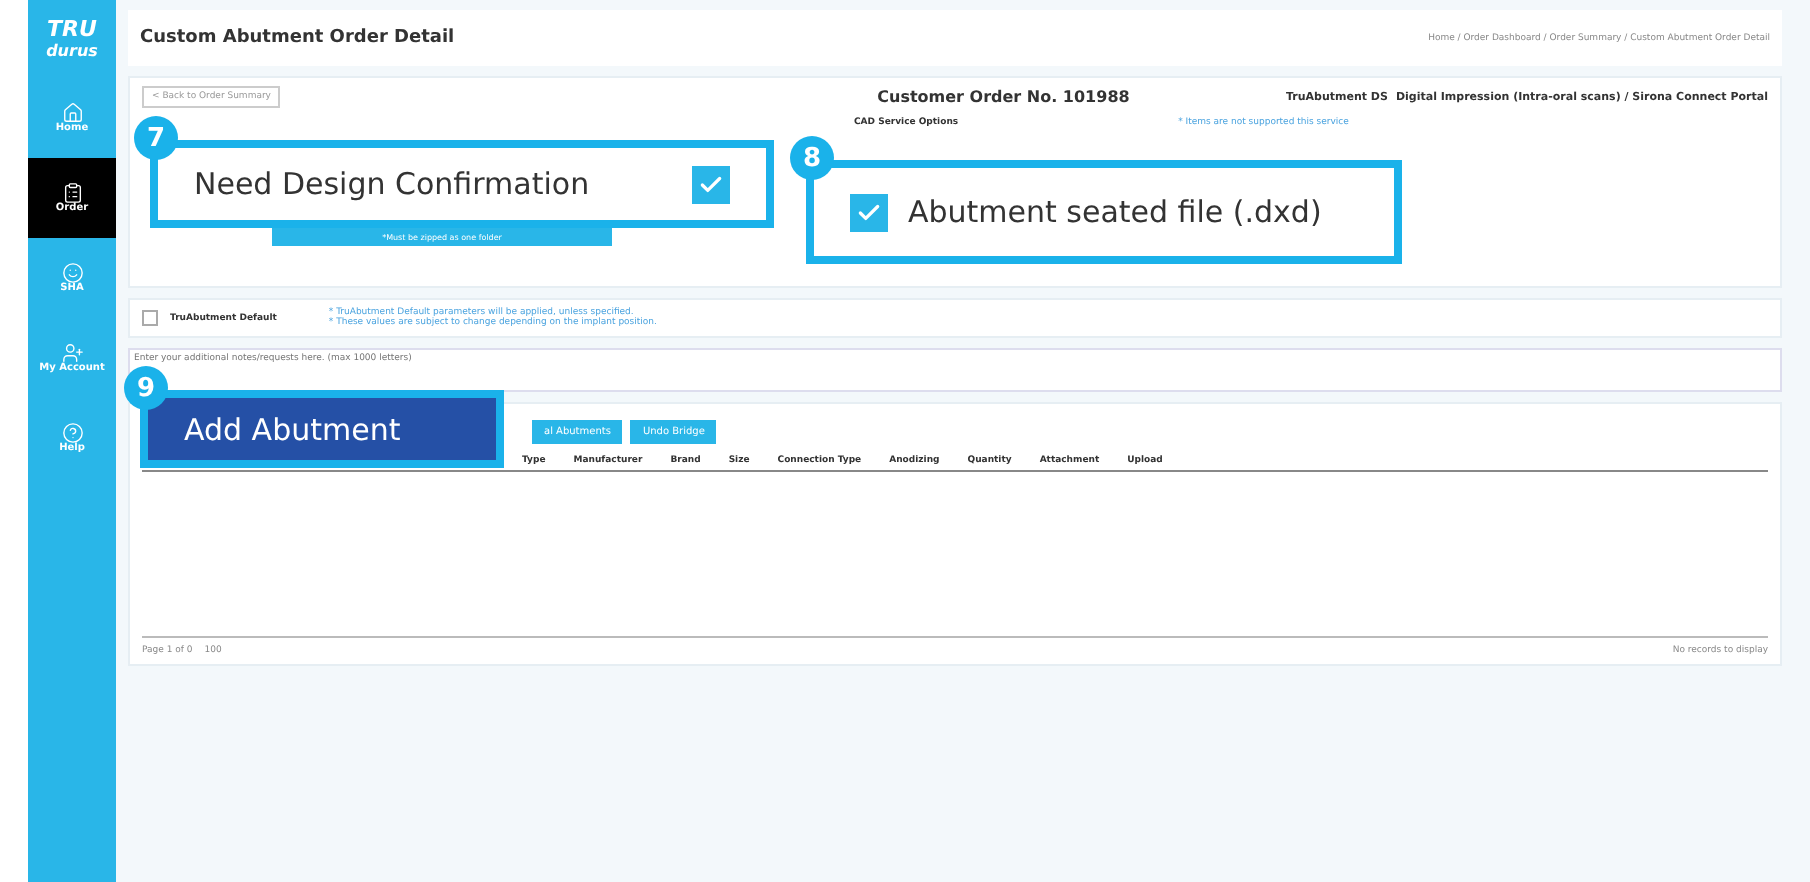  What do you see at coordinates (72, 352) in the screenshot?
I see `user-icon` at bounding box center [72, 352].